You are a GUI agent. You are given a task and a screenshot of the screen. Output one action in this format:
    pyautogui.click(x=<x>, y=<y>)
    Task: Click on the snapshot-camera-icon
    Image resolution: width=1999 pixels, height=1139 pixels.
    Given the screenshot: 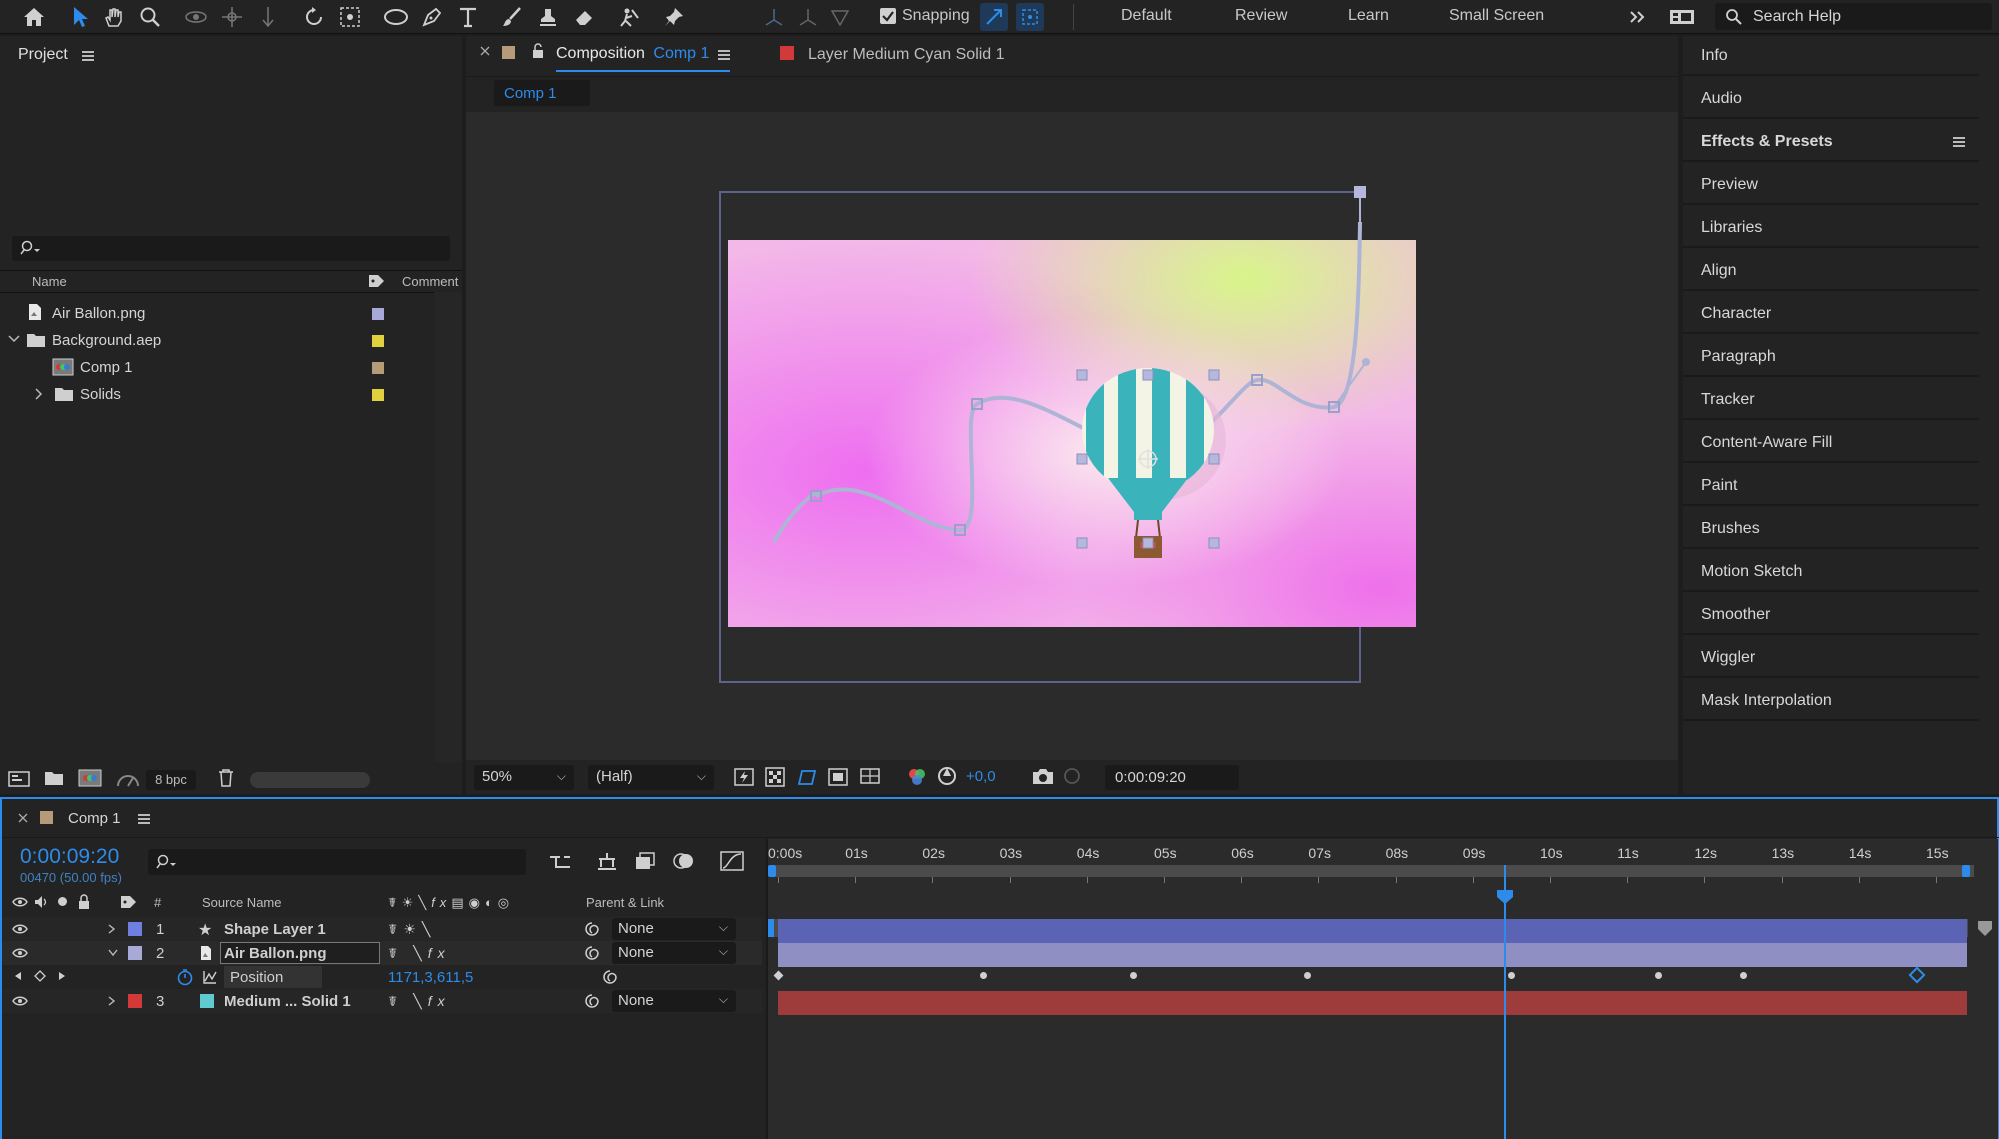 What is the action you would take?
    pyautogui.click(x=1043, y=776)
    